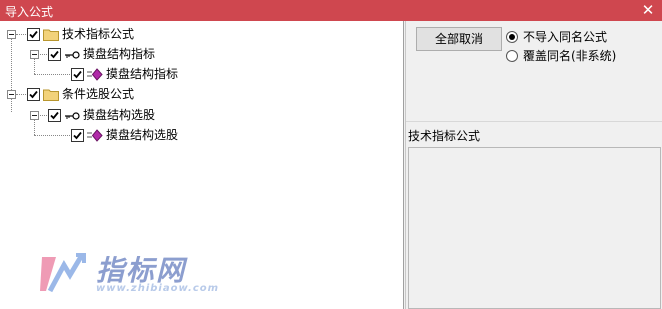 The height and width of the screenshot is (309, 662). Describe the element at coordinates (512, 37) in the screenshot. I see `radio-no-import` at that location.